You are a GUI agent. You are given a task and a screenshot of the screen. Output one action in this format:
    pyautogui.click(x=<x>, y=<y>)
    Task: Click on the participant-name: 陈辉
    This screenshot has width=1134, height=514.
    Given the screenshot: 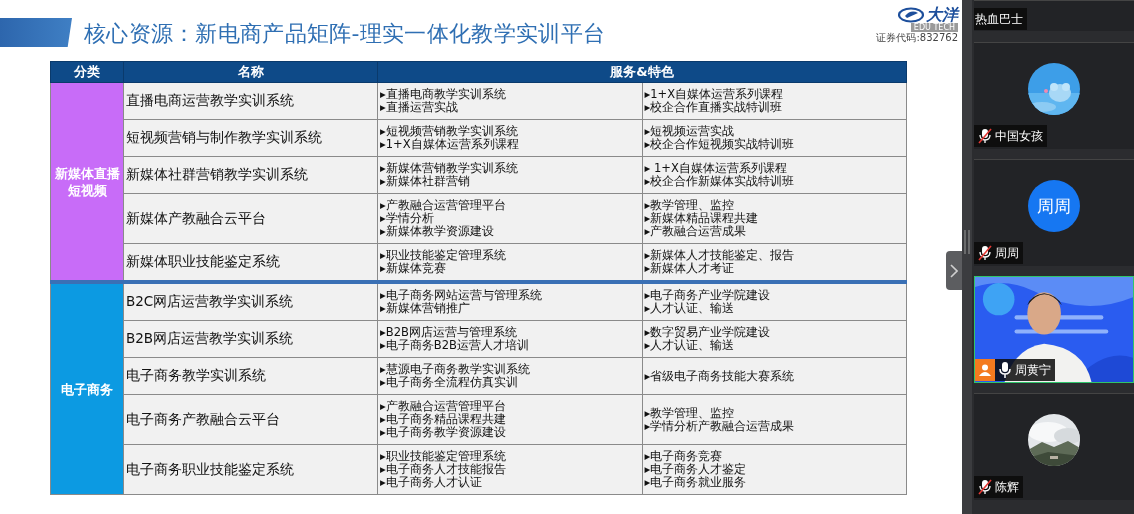 What is the action you would take?
    pyautogui.click(x=1007, y=487)
    